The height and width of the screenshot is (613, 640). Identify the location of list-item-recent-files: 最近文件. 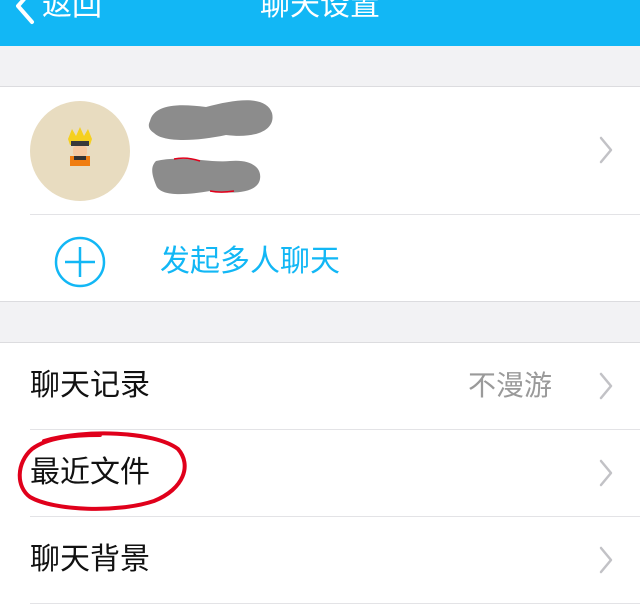
(320, 473).